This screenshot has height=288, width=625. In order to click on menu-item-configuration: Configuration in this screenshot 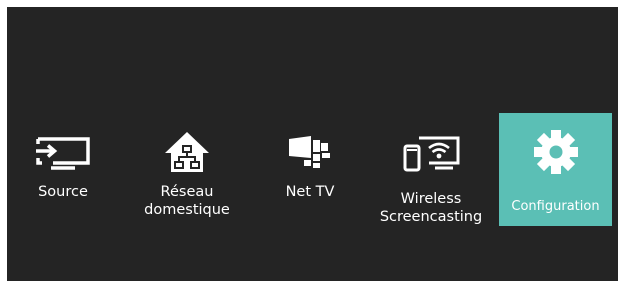, I will do `click(555, 169)`.